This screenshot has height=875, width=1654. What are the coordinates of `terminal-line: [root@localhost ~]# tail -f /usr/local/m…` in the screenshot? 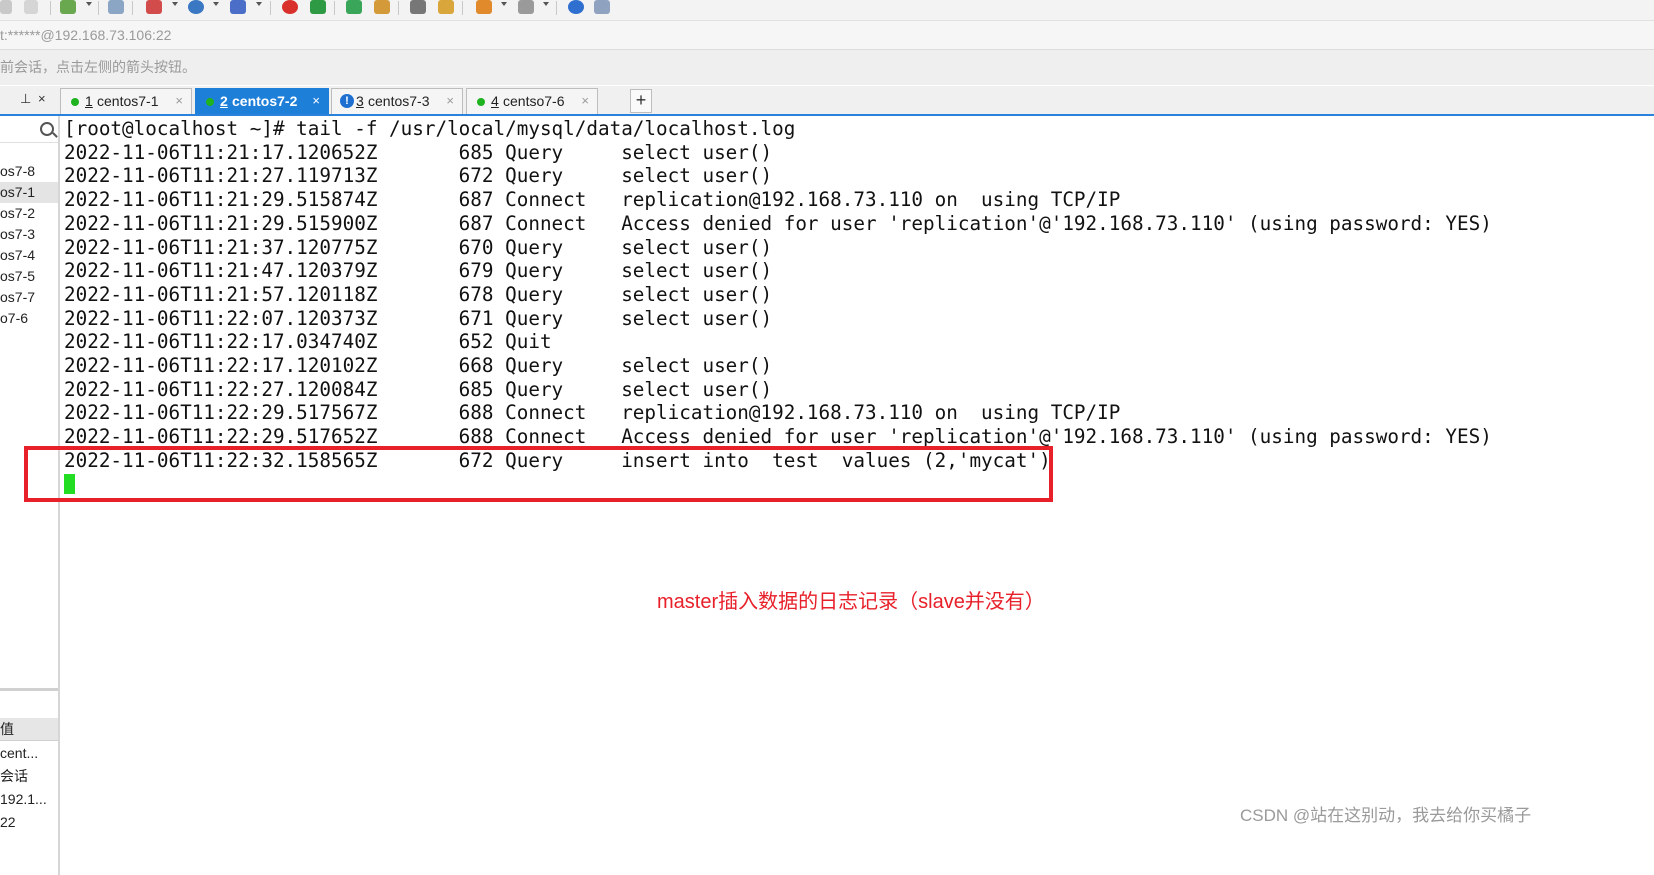 It's located at (430, 128).